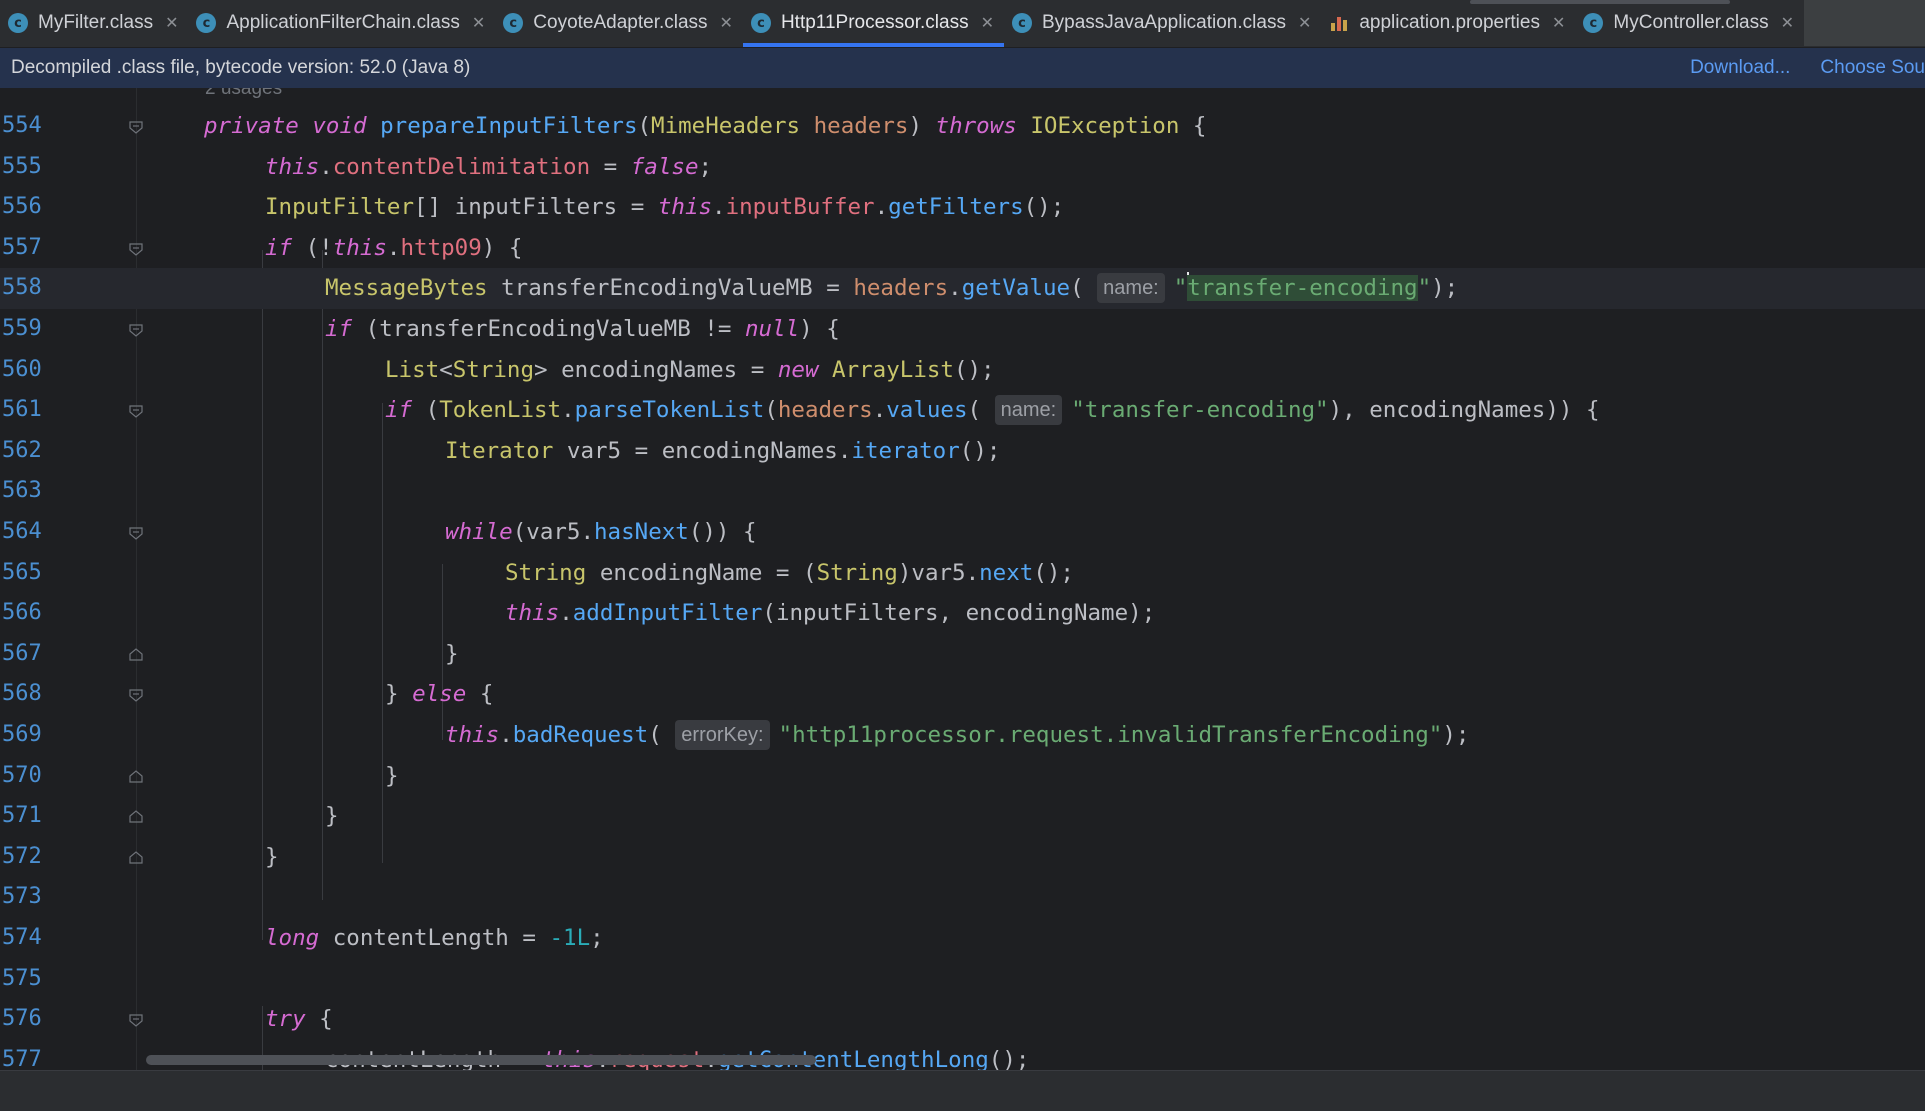  I want to click on line-number: 572, so click(22, 857).